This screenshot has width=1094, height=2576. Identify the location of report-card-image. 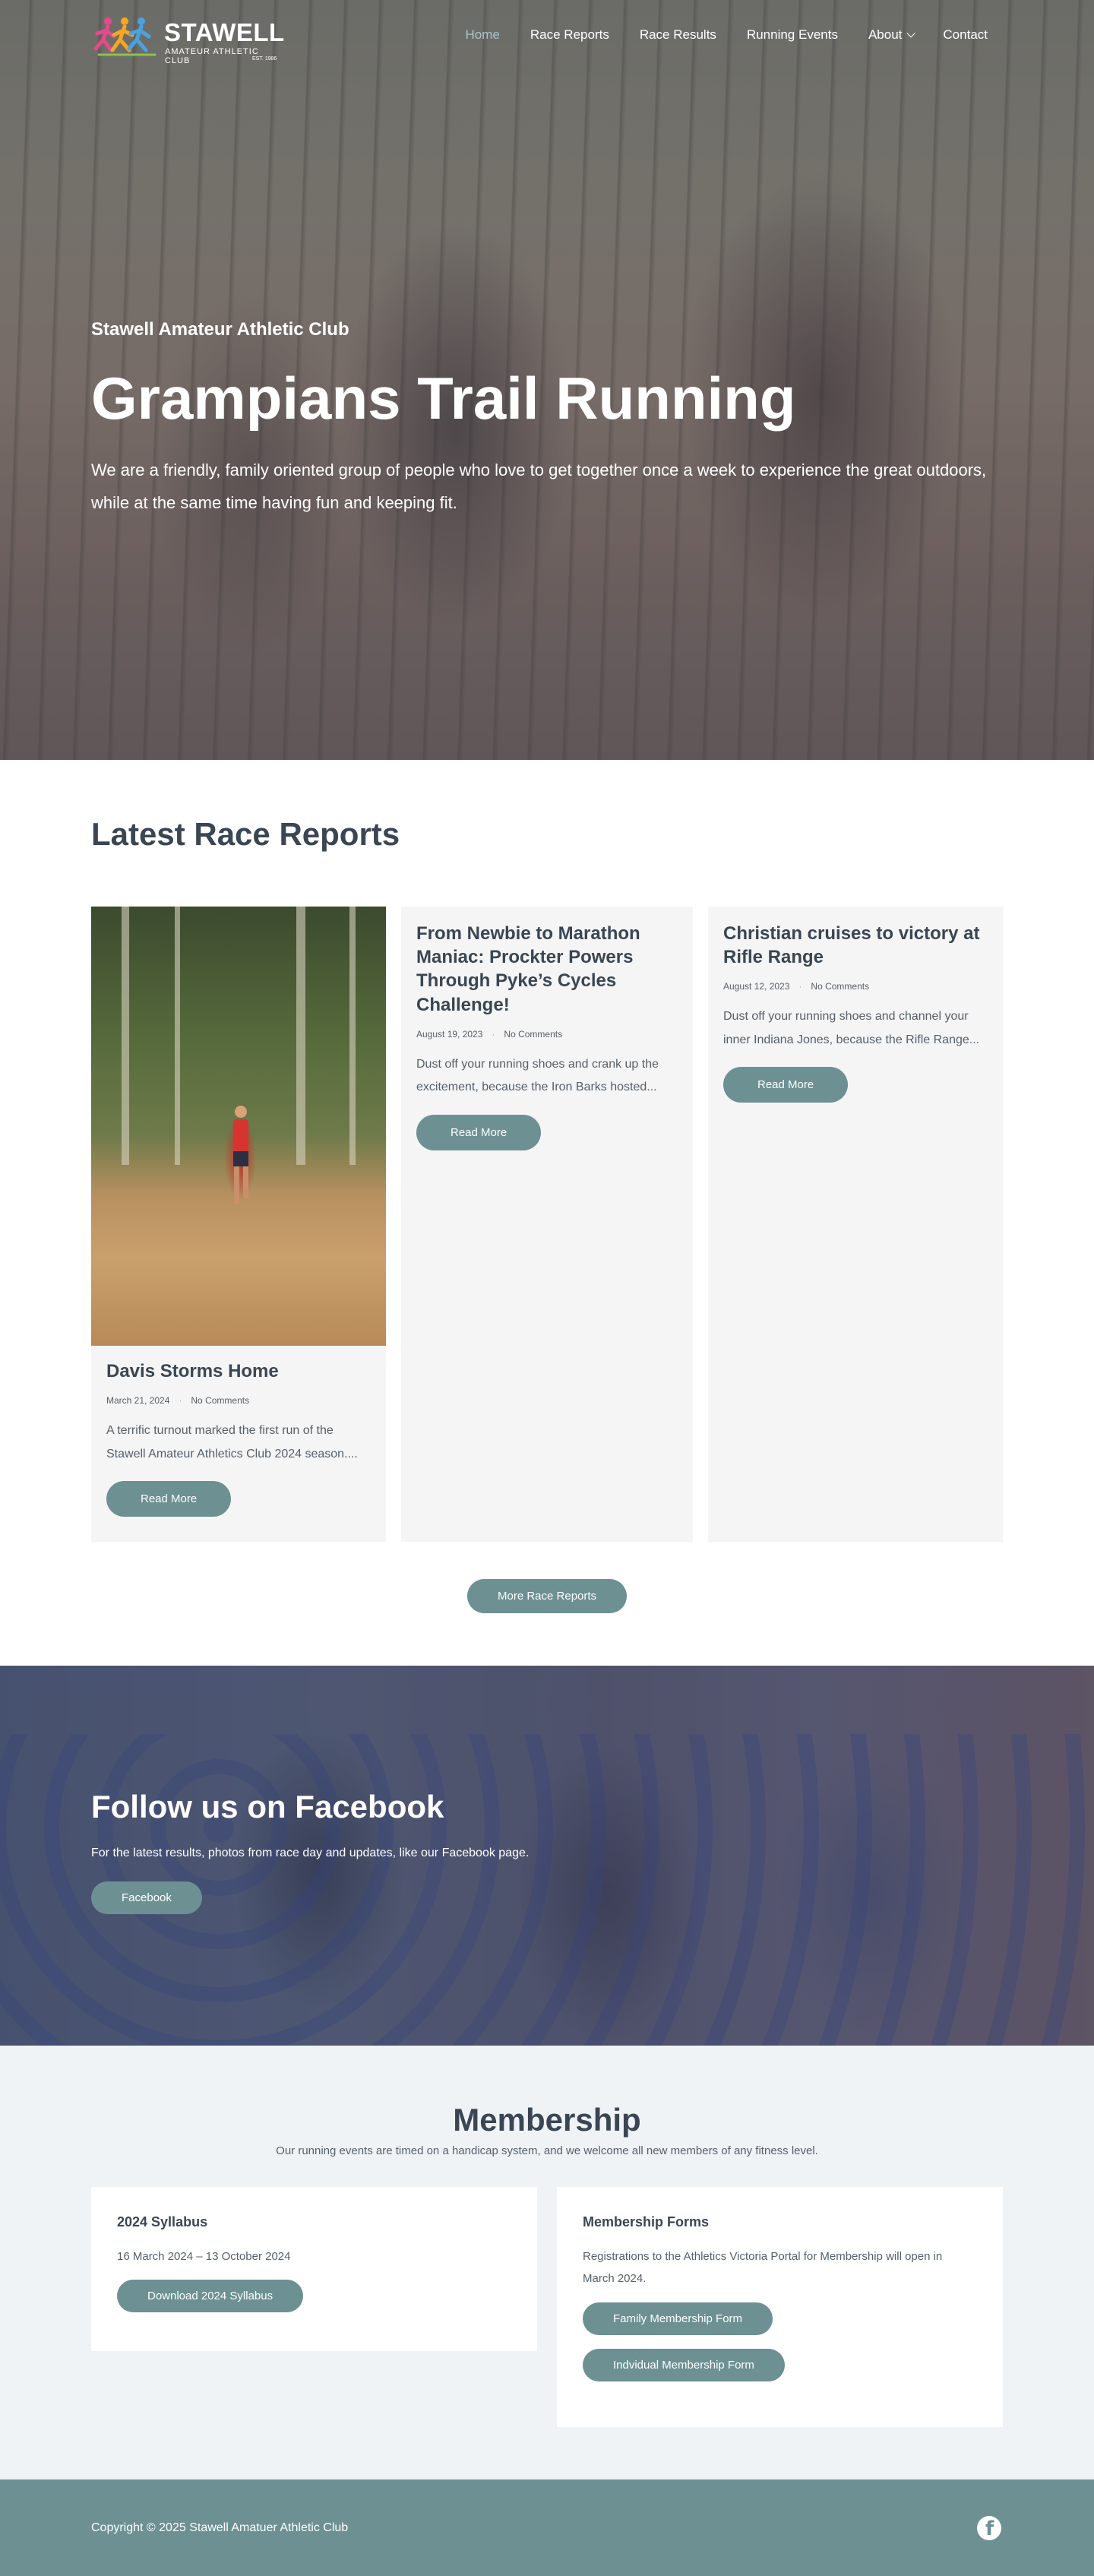
(238, 1126).